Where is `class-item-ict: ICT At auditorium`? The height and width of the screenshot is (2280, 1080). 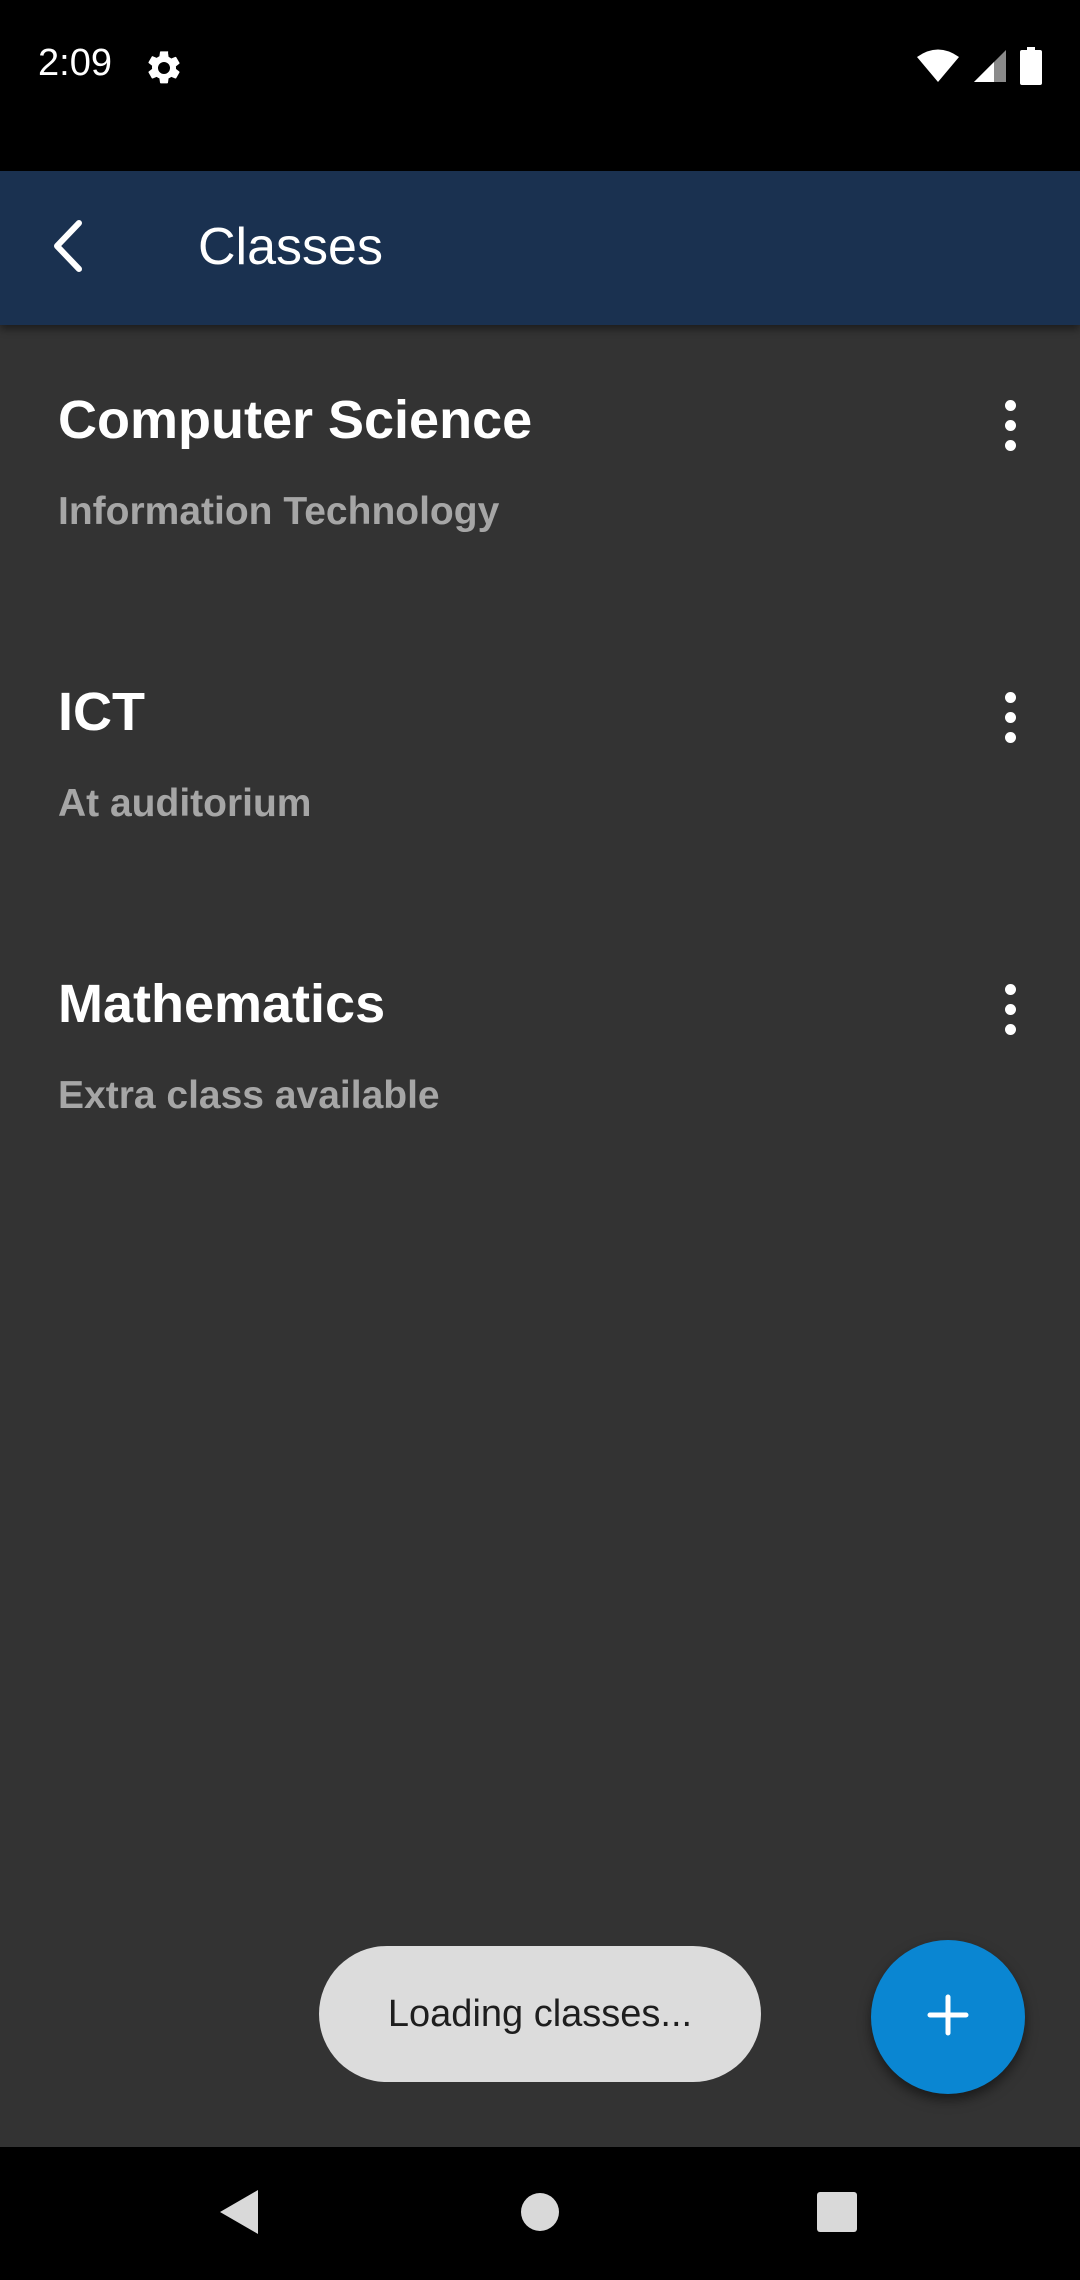 class-item-ict: ICT At auditorium is located at coordinates (540, 763).